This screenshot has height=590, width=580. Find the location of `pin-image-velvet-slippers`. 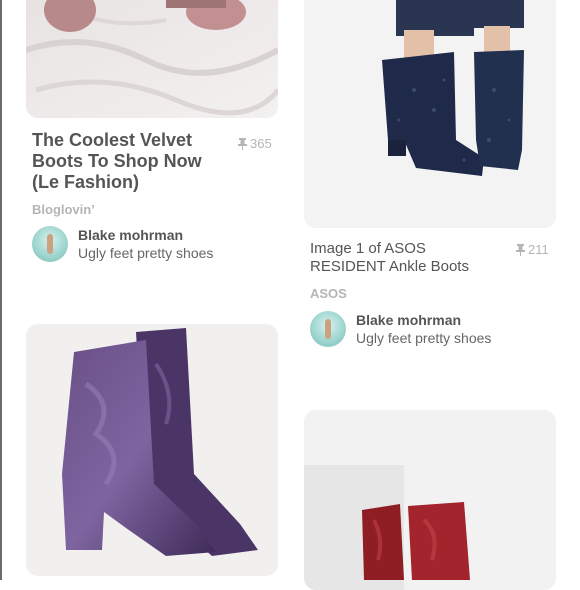

pin-image-velvet-slippers is located at coordinates (152, 59).